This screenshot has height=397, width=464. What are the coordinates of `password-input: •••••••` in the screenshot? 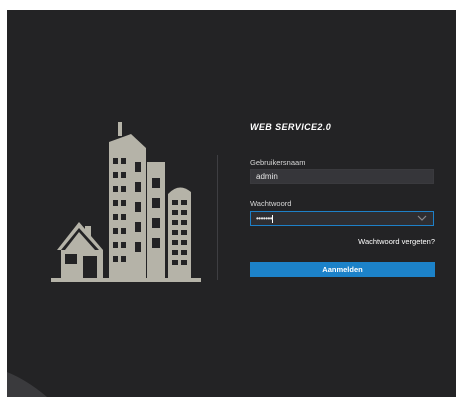 It's located at (342, 218).